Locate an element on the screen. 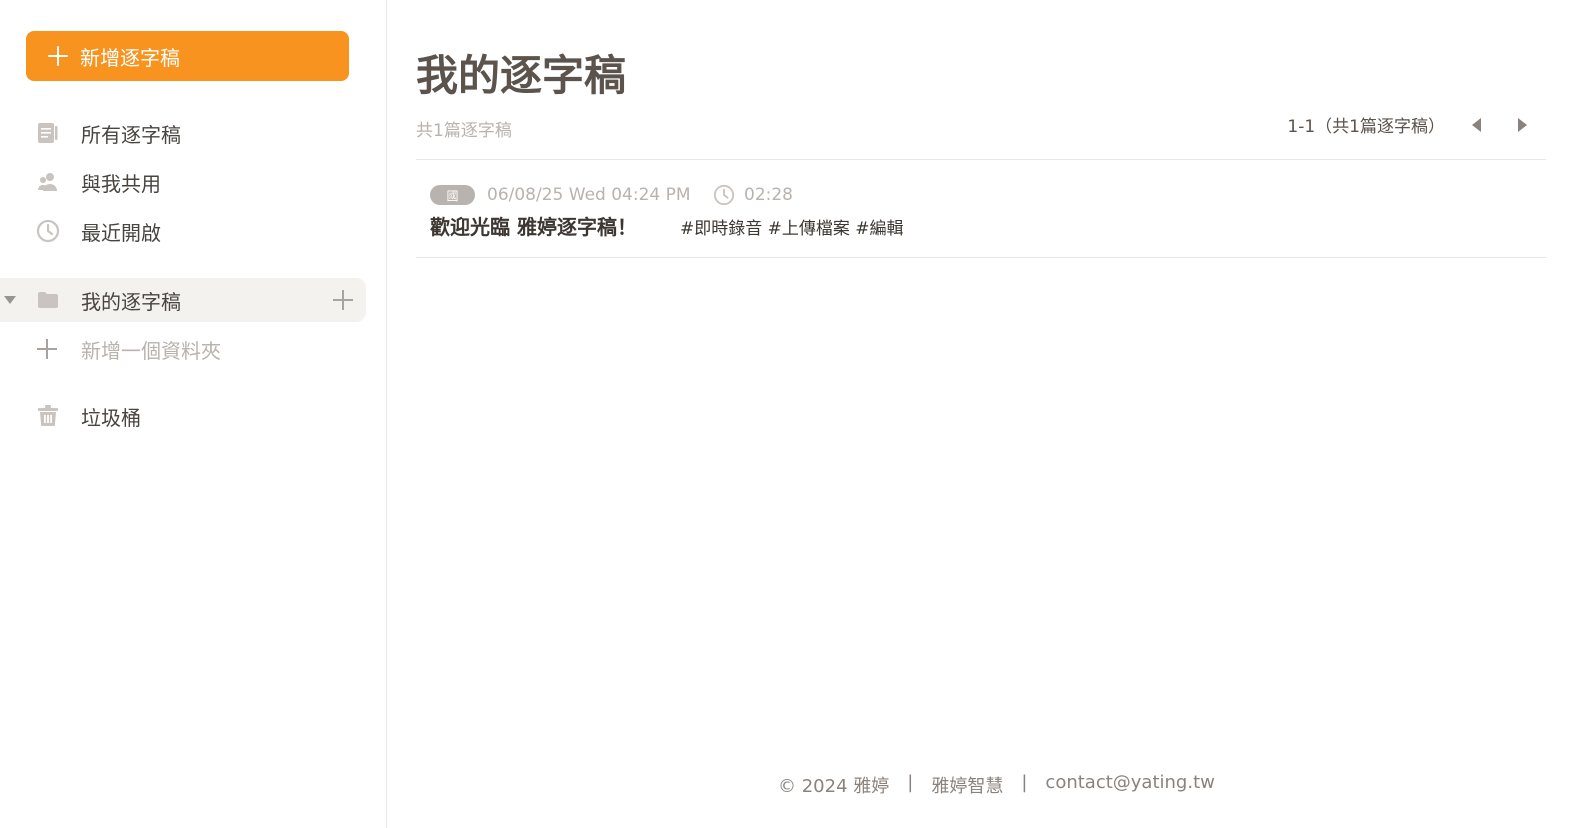 This screenshot has width=1573, height=828. sidebar-item-label: 所有逐字稿 is located at coordinates (131, 134).